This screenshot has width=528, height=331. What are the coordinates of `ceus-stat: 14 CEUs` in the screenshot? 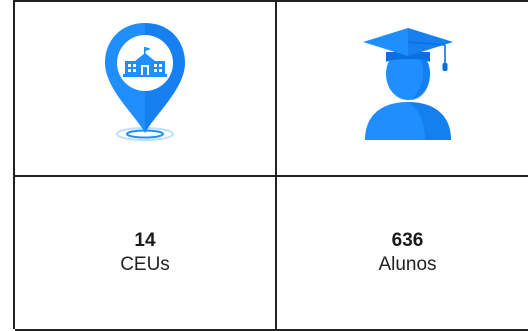 It's located at (145, 253).